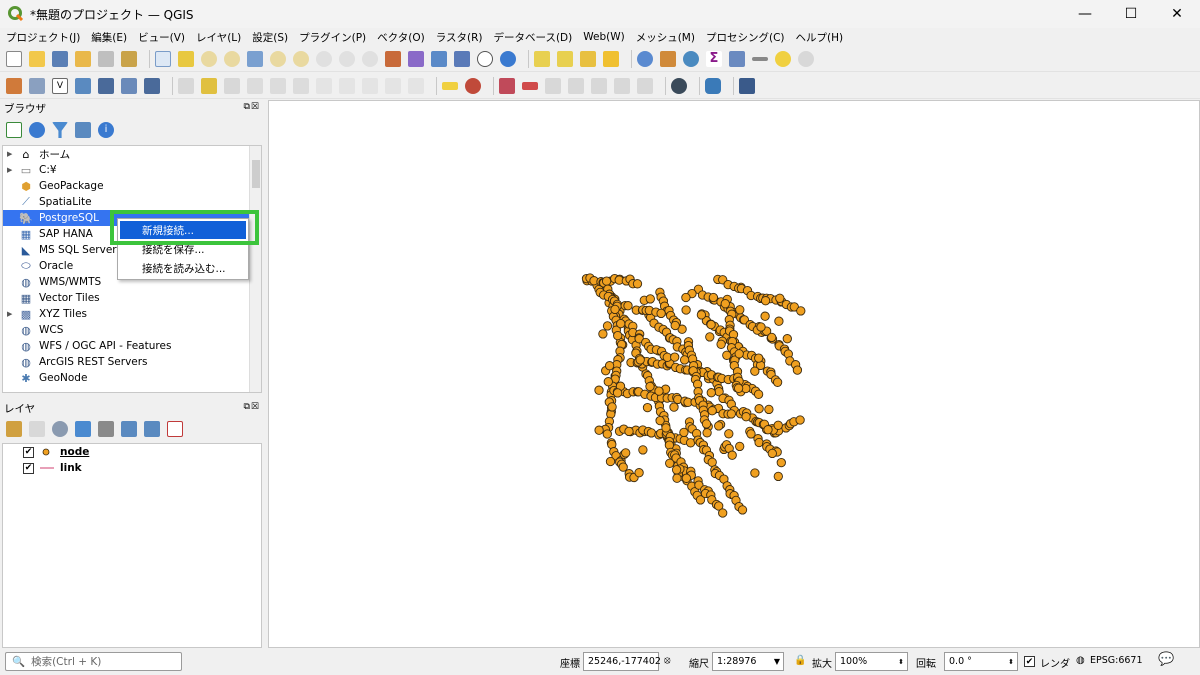 This screenshot has height=675, width=1200. I want to click on manage-themes-icon, so click(60, 429).